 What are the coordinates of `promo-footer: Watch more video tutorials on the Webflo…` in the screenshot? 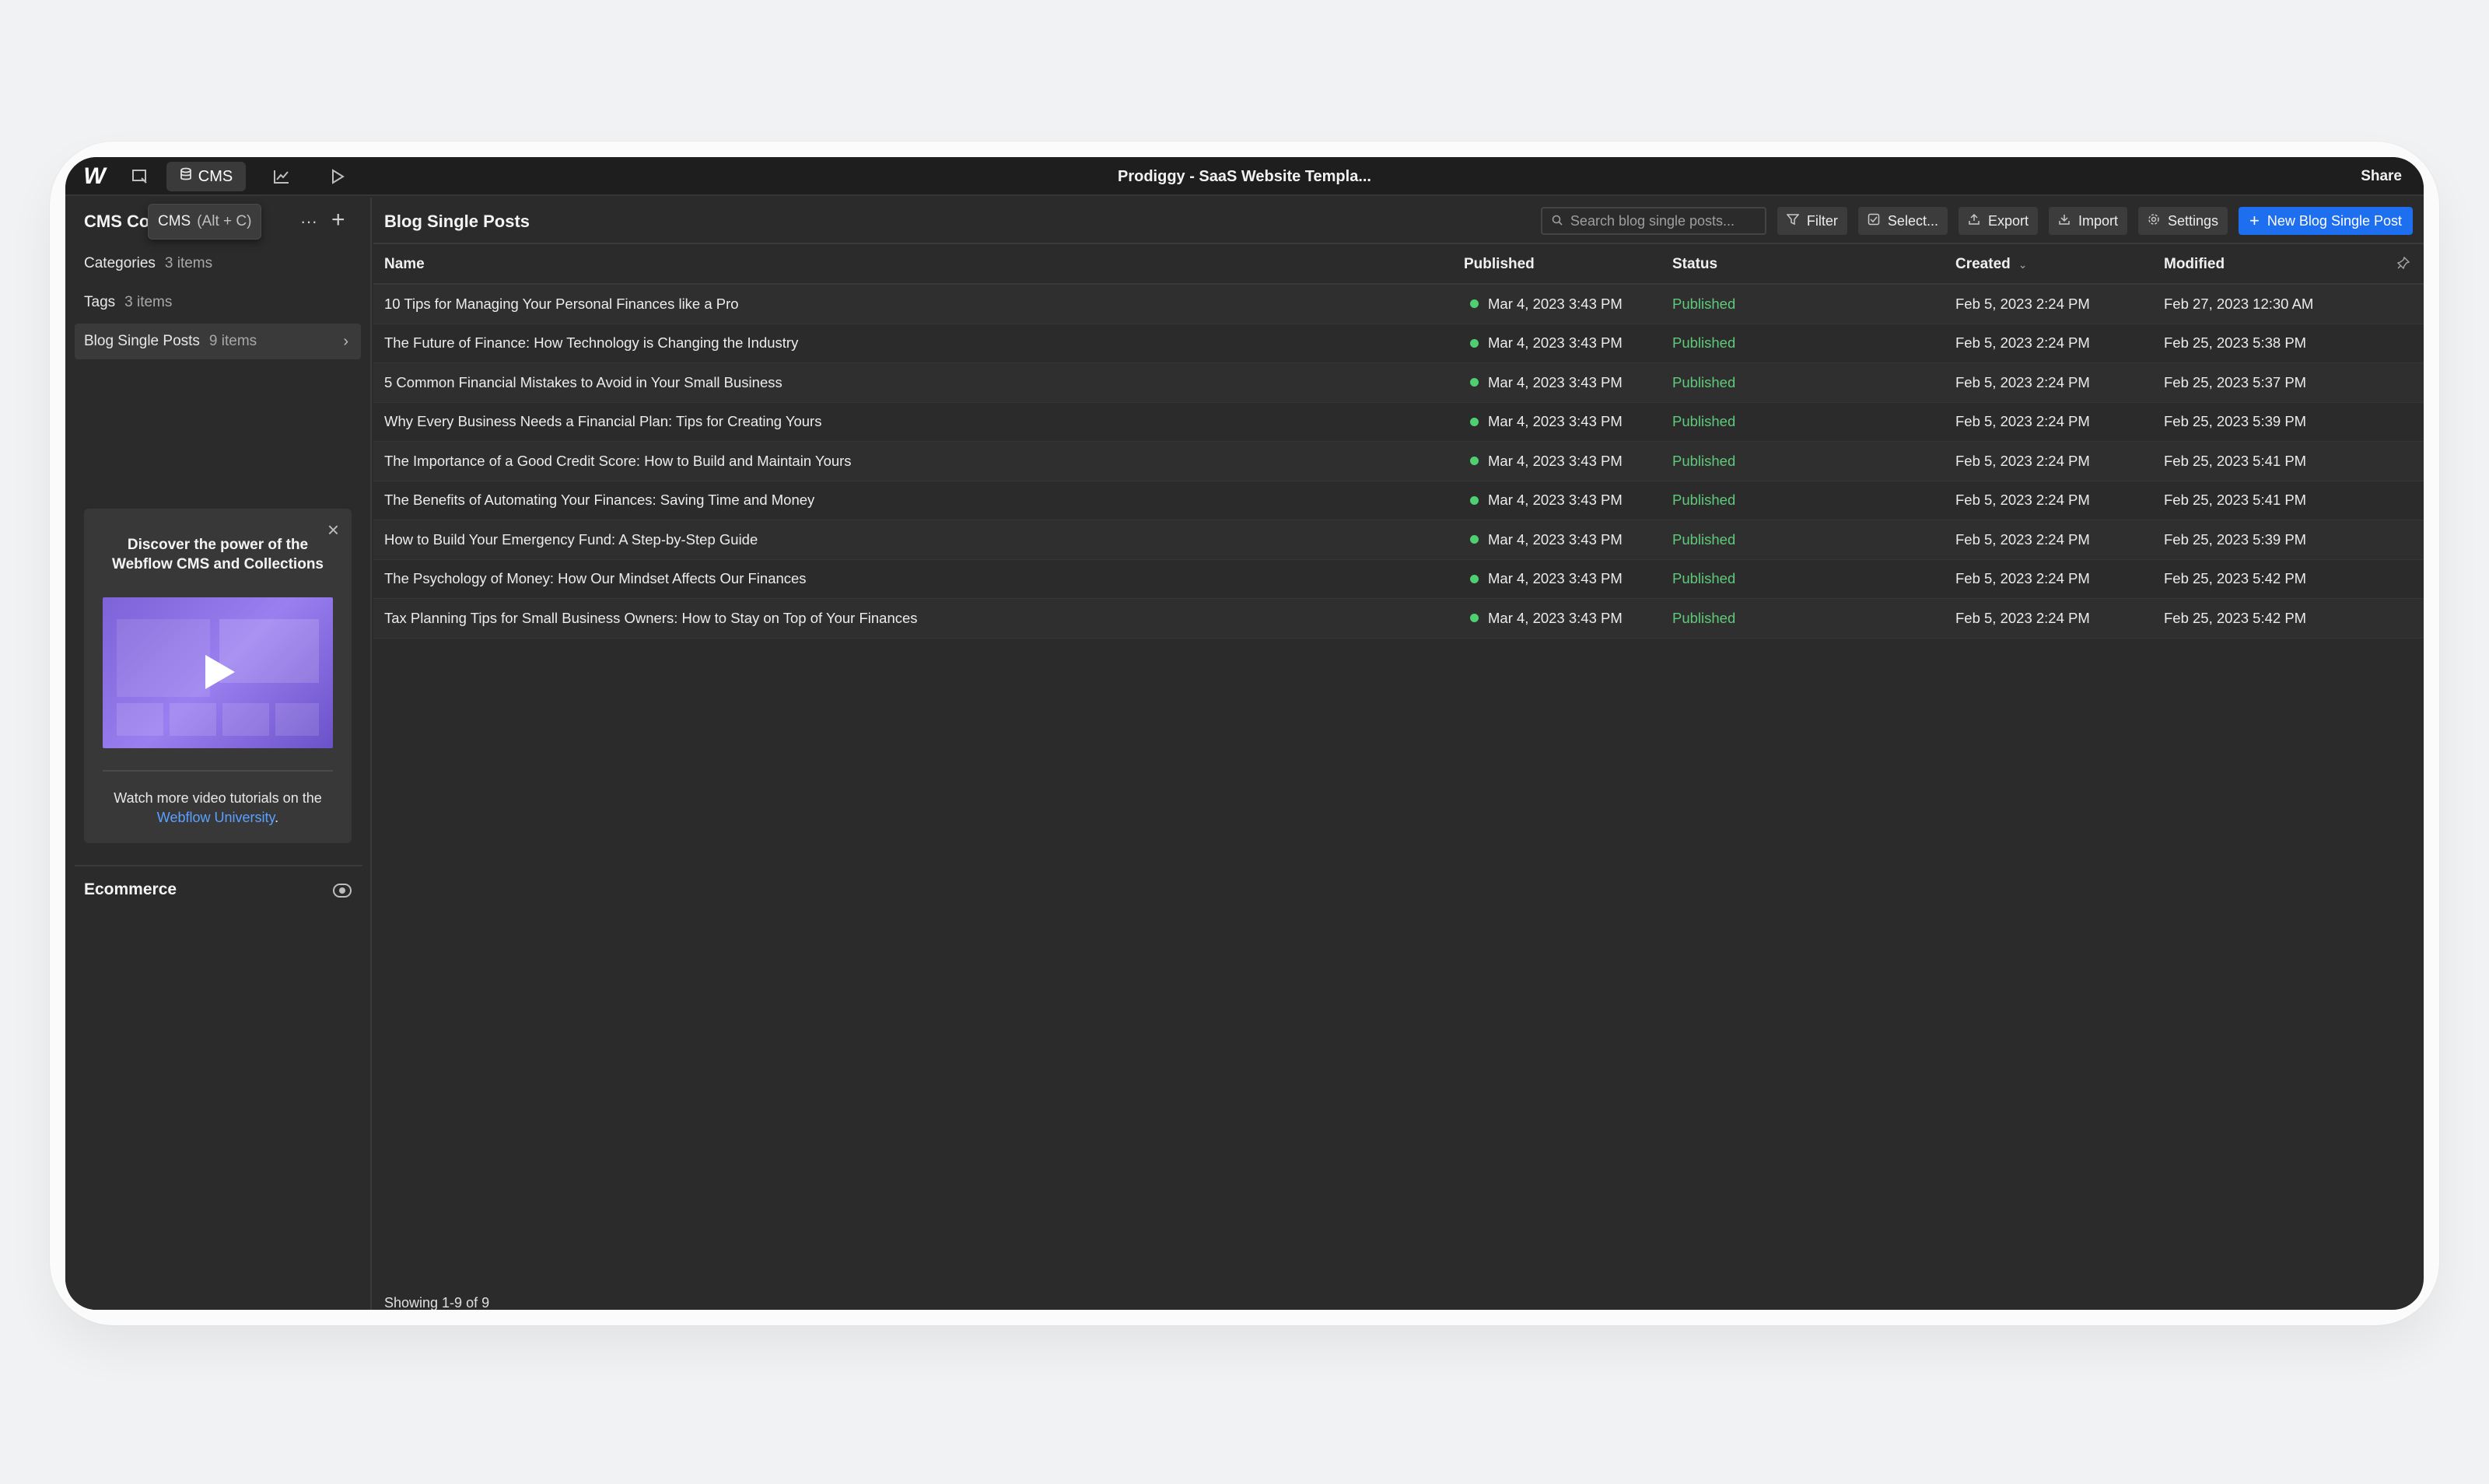 It's located at (218, 808).